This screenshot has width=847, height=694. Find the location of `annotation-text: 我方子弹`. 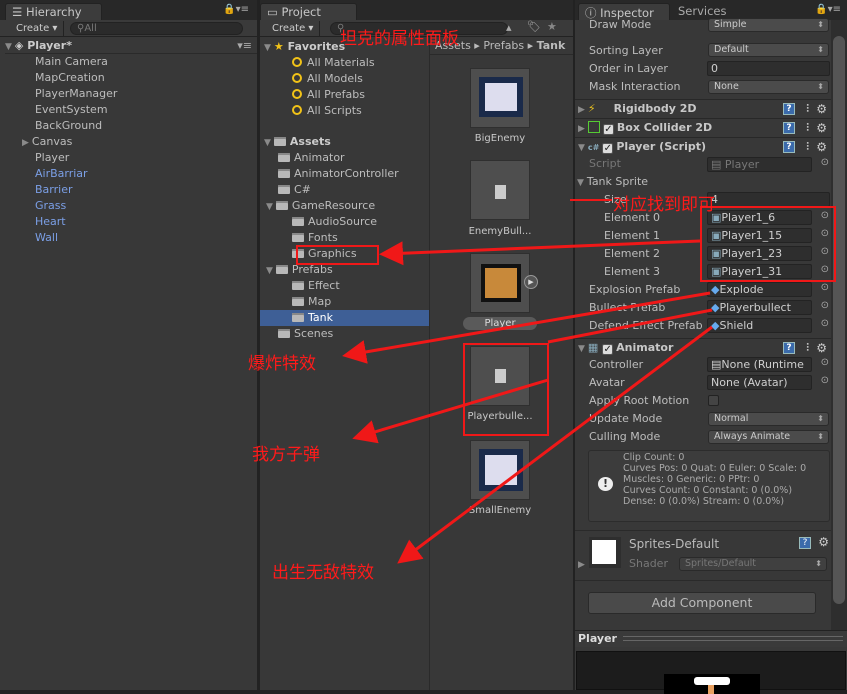

annotation-text: 我方子弹 is located at coordinates (286, 455).